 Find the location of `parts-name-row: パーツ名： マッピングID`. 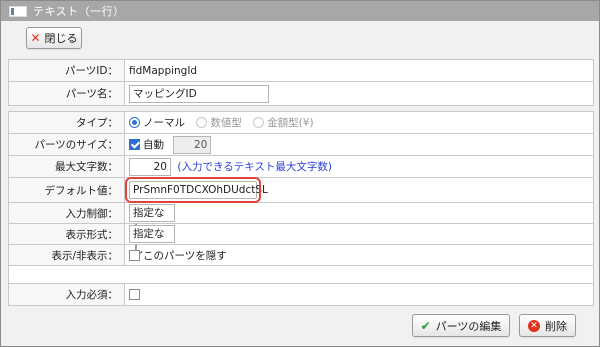

parts-name-row: パーツ名： マッピングID is located at coordinates (301, 93).